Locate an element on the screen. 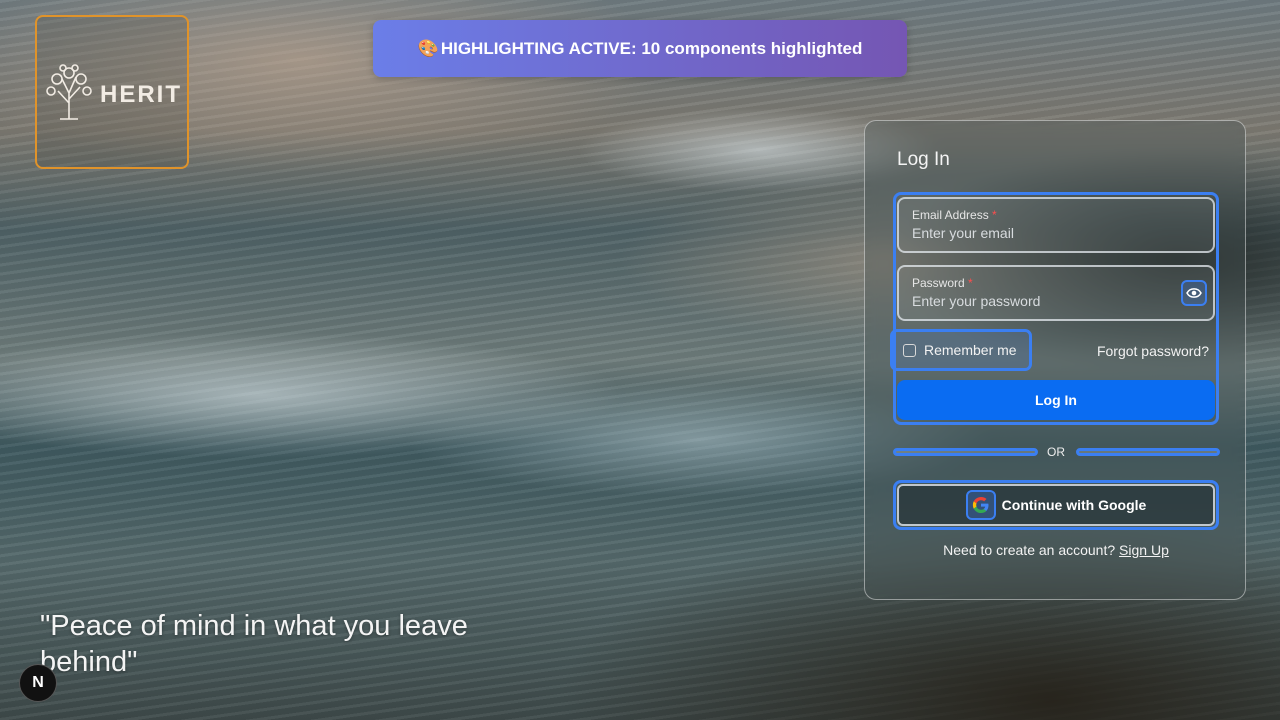 The height and width of the screenshot is (720, 1280). remember-me-checkbox: Remember me is located at coordinates (961, 350).